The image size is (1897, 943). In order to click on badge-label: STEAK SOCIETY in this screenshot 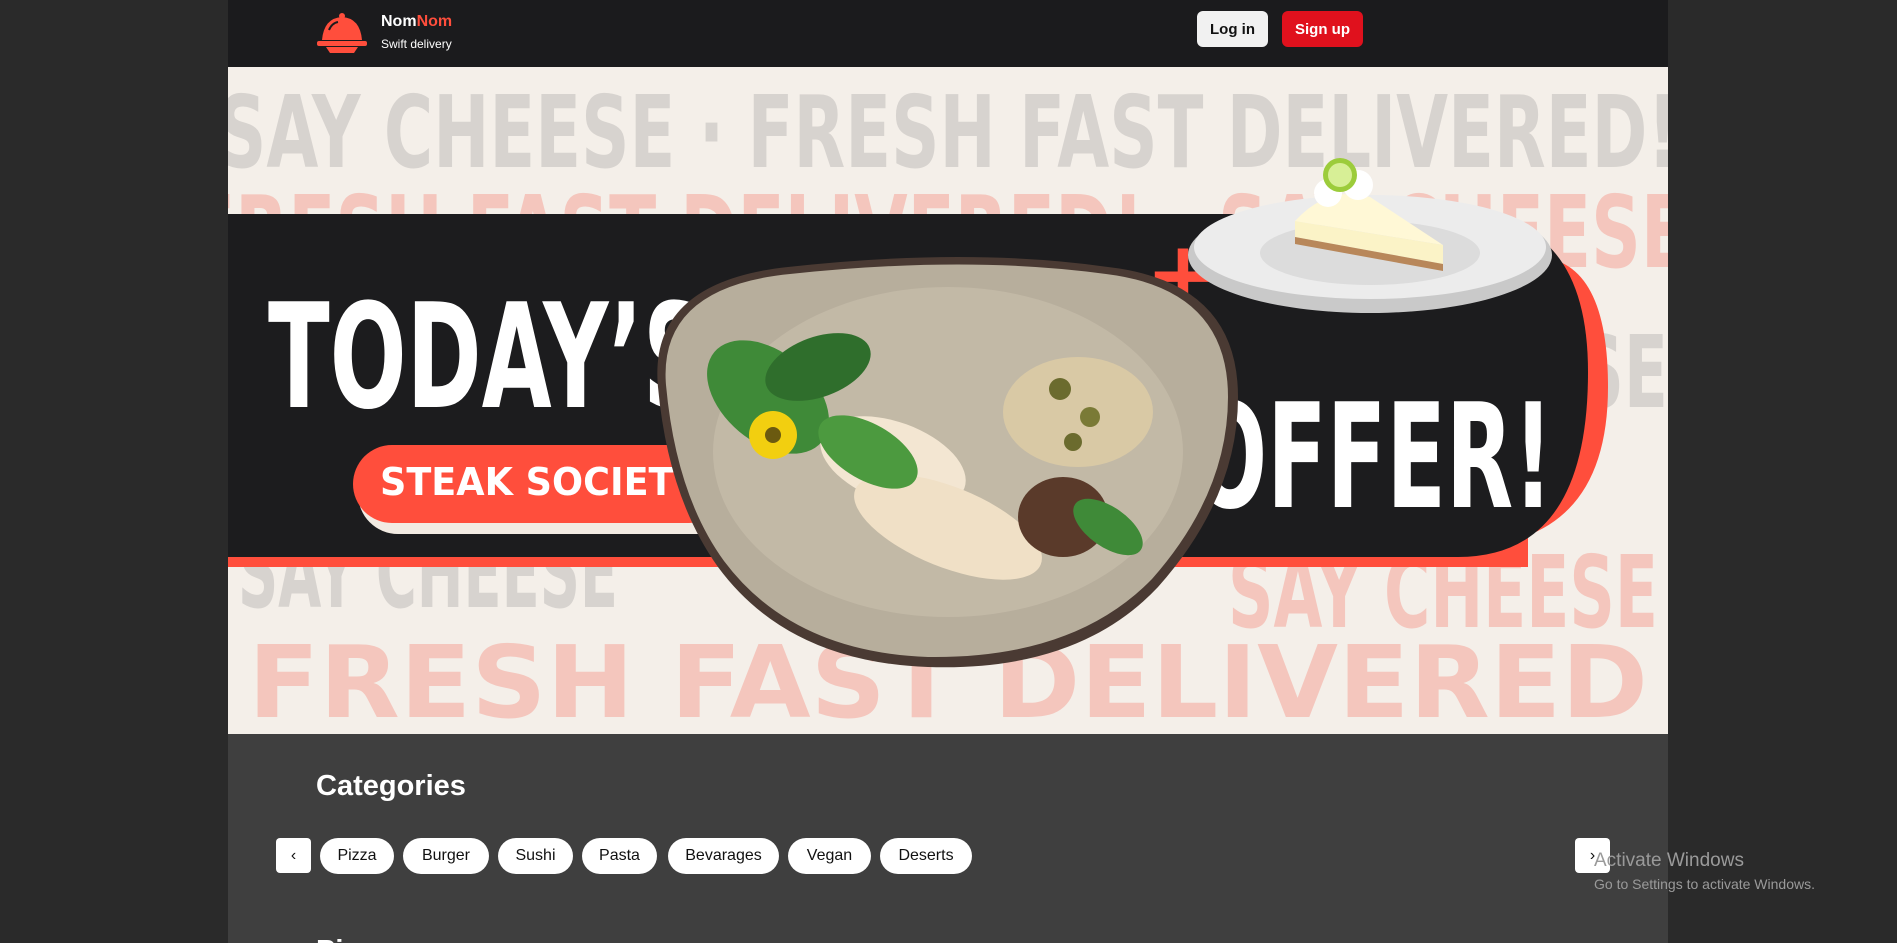, I will do `click(540, 482)`.